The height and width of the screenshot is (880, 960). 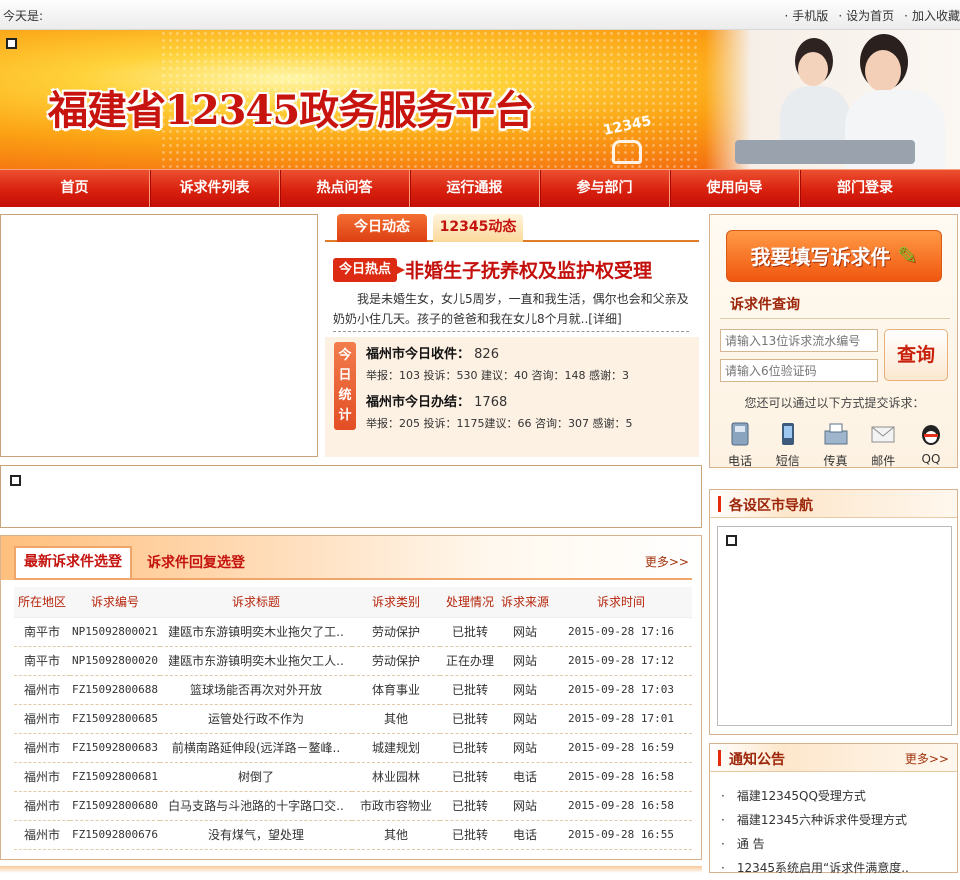 What do you see at coordinates (757, 760) in the screenshot?
I see `notice-title: 通知公告` at bounding box center [757, 760].